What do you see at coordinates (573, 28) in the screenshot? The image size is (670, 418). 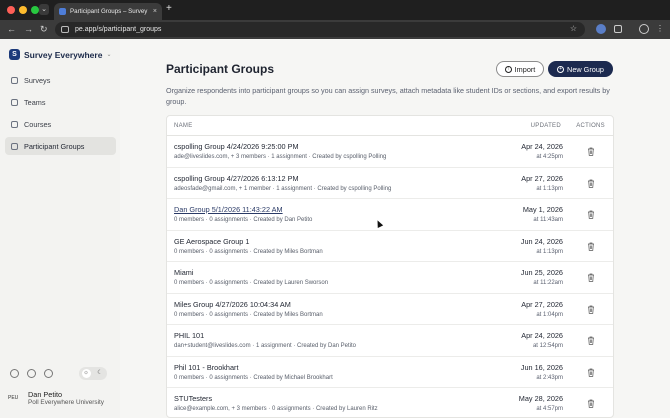 I see `bookmark-star-icon: ☆` at bounding box center [573, 28].